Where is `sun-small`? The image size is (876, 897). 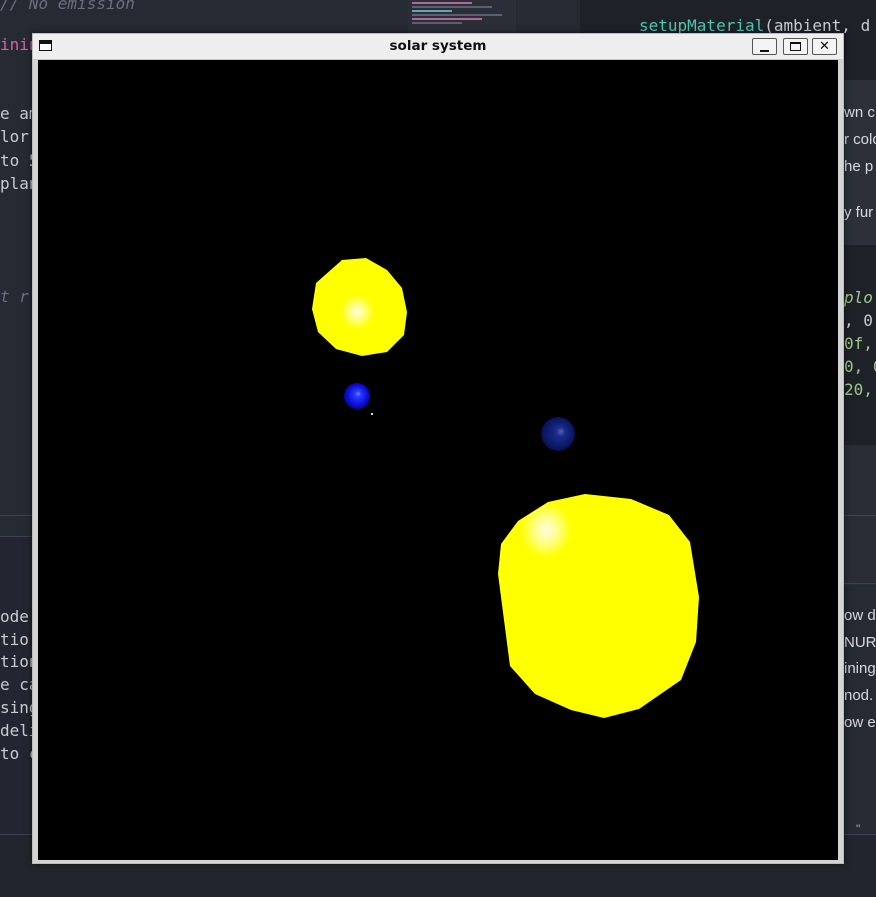 sun-small is located at coordinates (359, 307).